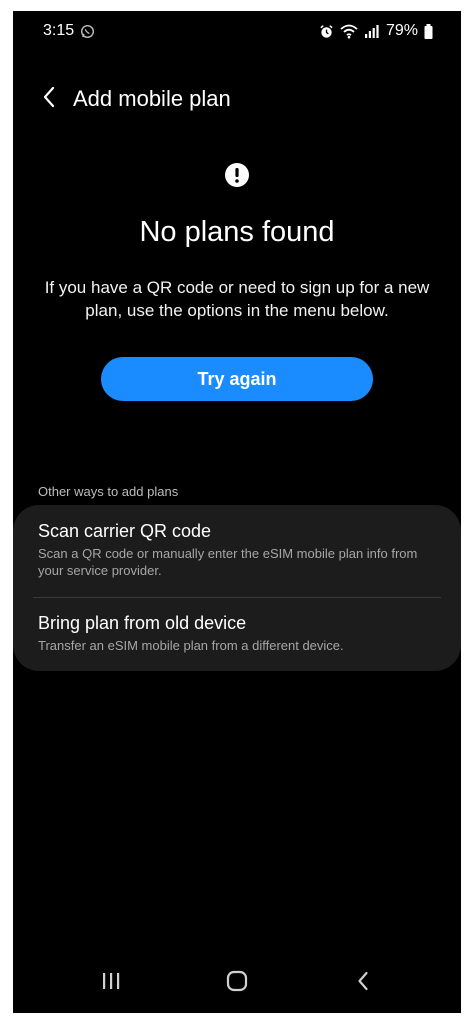 The height and width of the screenshot is (1024, 474). I want to click on battery-icon, so click(428, 31).